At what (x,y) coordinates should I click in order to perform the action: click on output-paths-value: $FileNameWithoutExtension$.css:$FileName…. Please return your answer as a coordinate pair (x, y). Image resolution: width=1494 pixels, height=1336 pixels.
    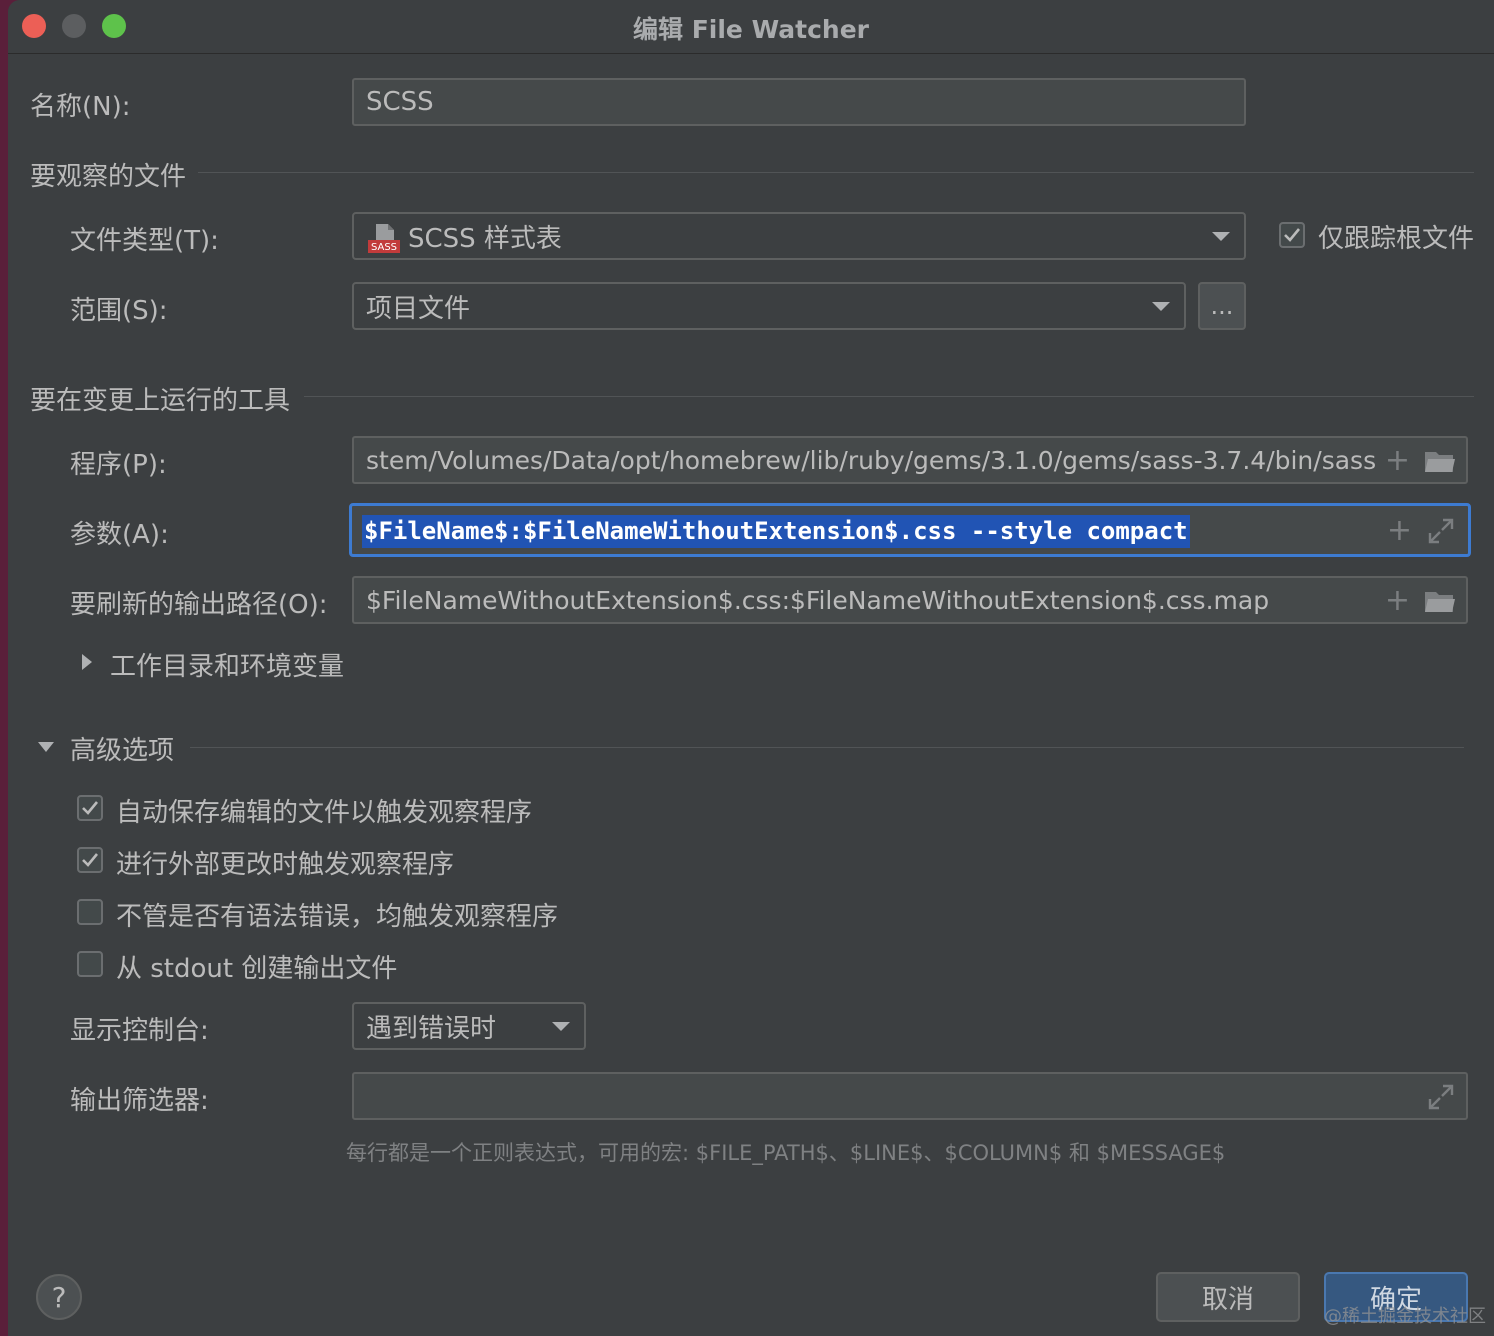
    Looking at the image, I should click on (818, 600).